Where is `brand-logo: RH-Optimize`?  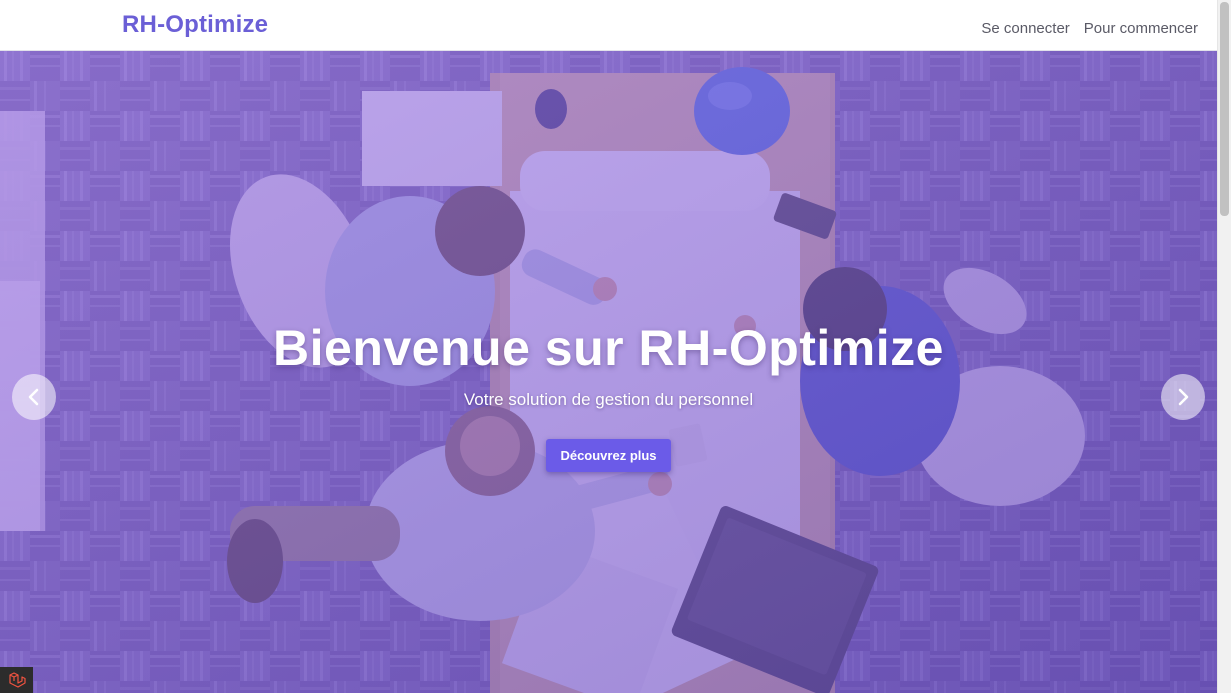 brand-logo: RH-Optimize is located at coordinates (195, 25).